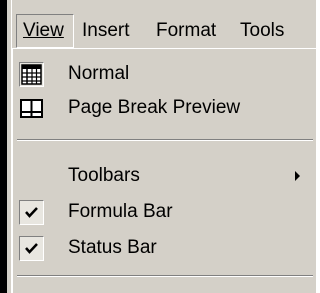  I want to click on status-bar-checkmark-icon, so click(31, 248).